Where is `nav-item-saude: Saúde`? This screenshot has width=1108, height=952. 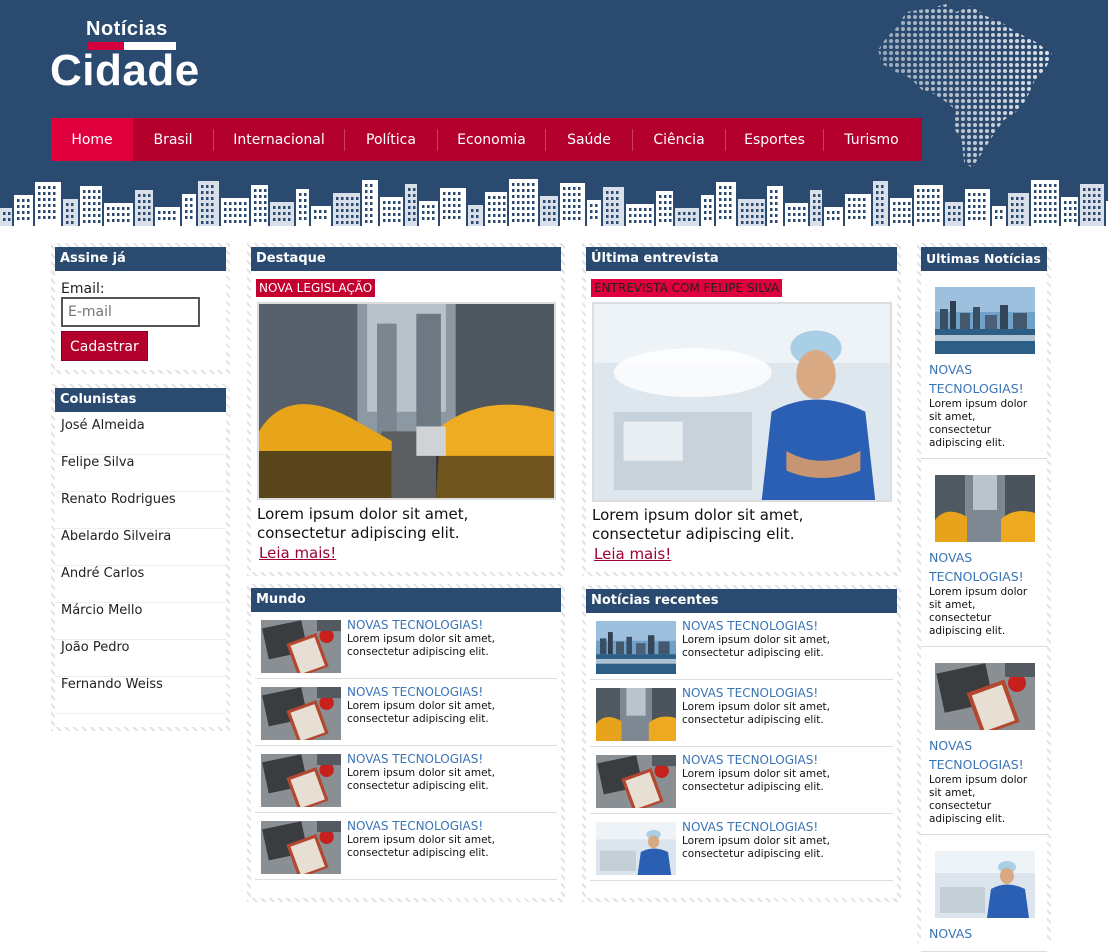 nav-item-saude: Saúde is located at coordinates (589, 139).